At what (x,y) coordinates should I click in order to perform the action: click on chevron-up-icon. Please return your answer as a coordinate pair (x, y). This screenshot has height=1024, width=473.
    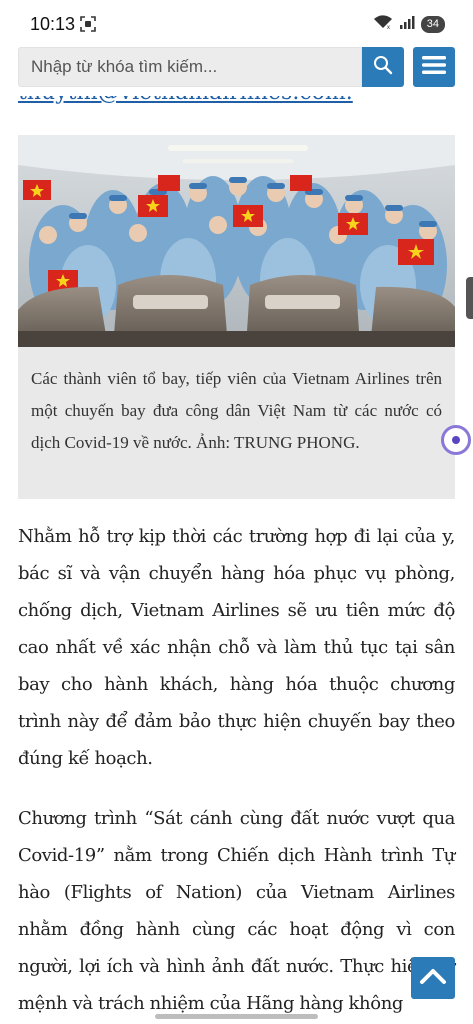
    Looking at the image, I should click on (433, 978).